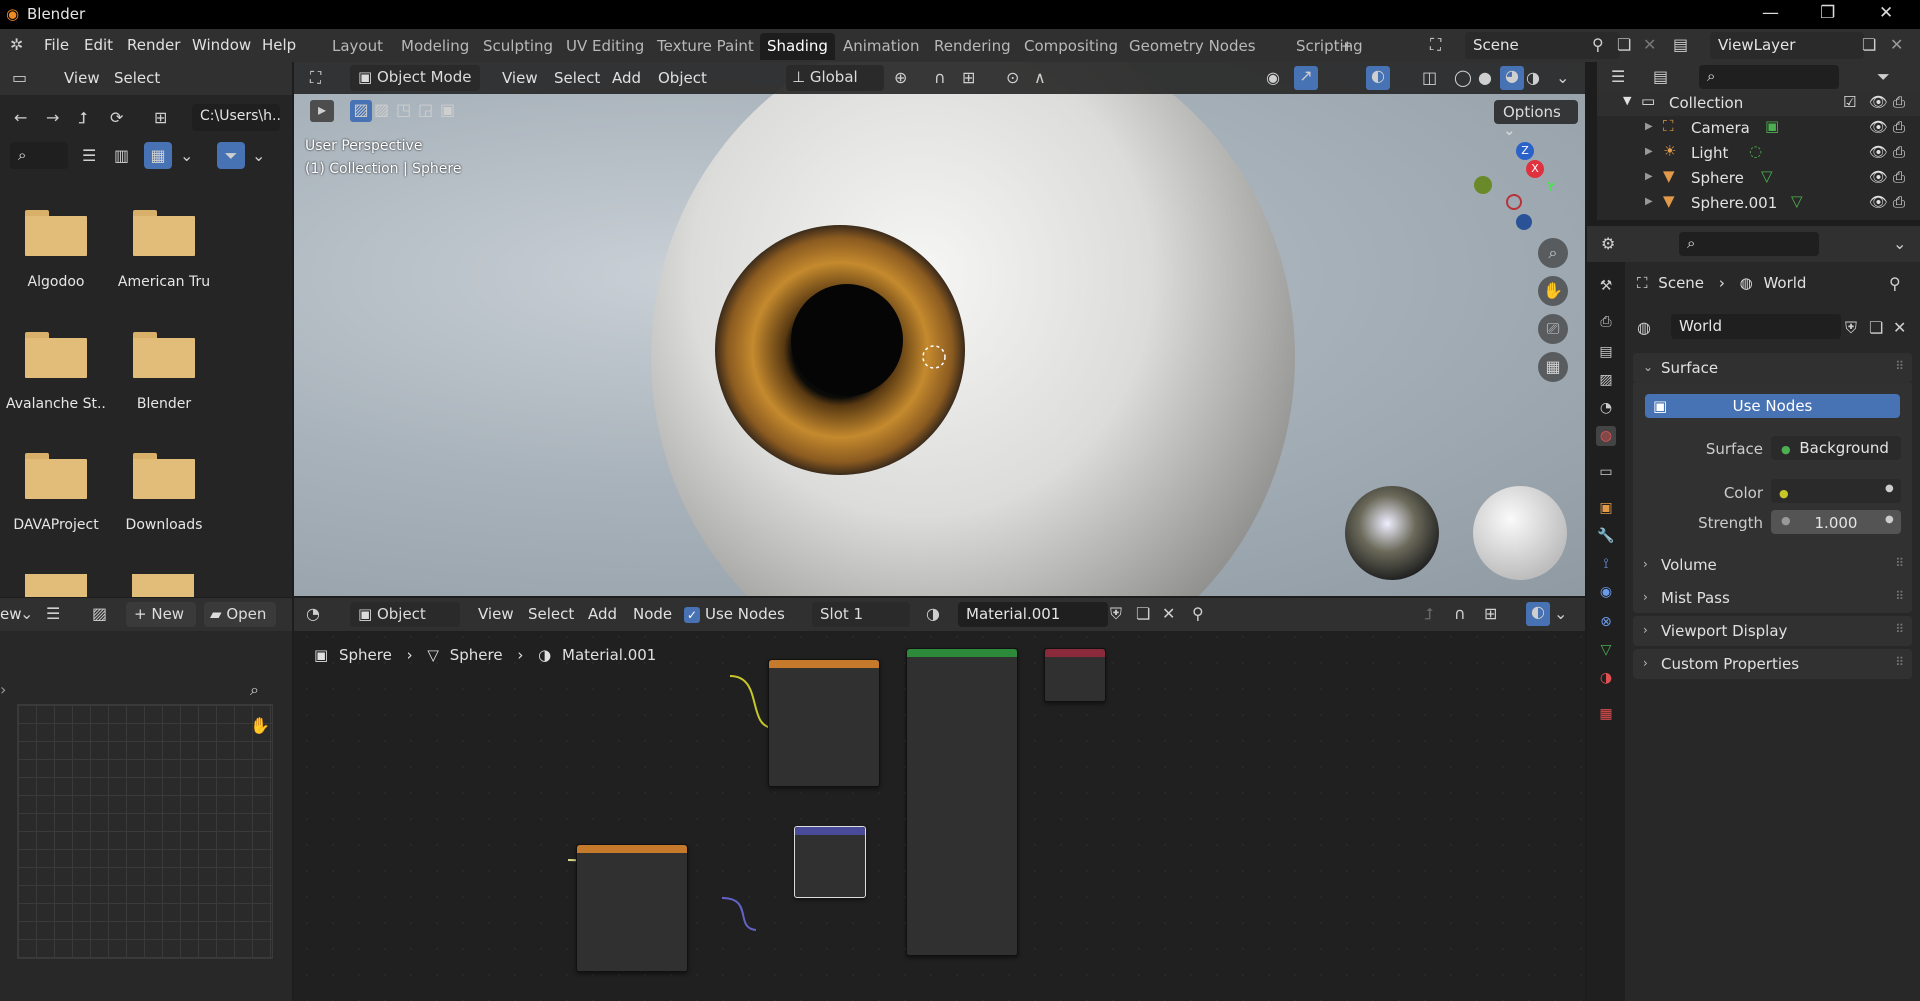  I want to click on outliner-row-light: ▶ ☀ Light ◌ 👁 ⎙, so click(1758, 153).